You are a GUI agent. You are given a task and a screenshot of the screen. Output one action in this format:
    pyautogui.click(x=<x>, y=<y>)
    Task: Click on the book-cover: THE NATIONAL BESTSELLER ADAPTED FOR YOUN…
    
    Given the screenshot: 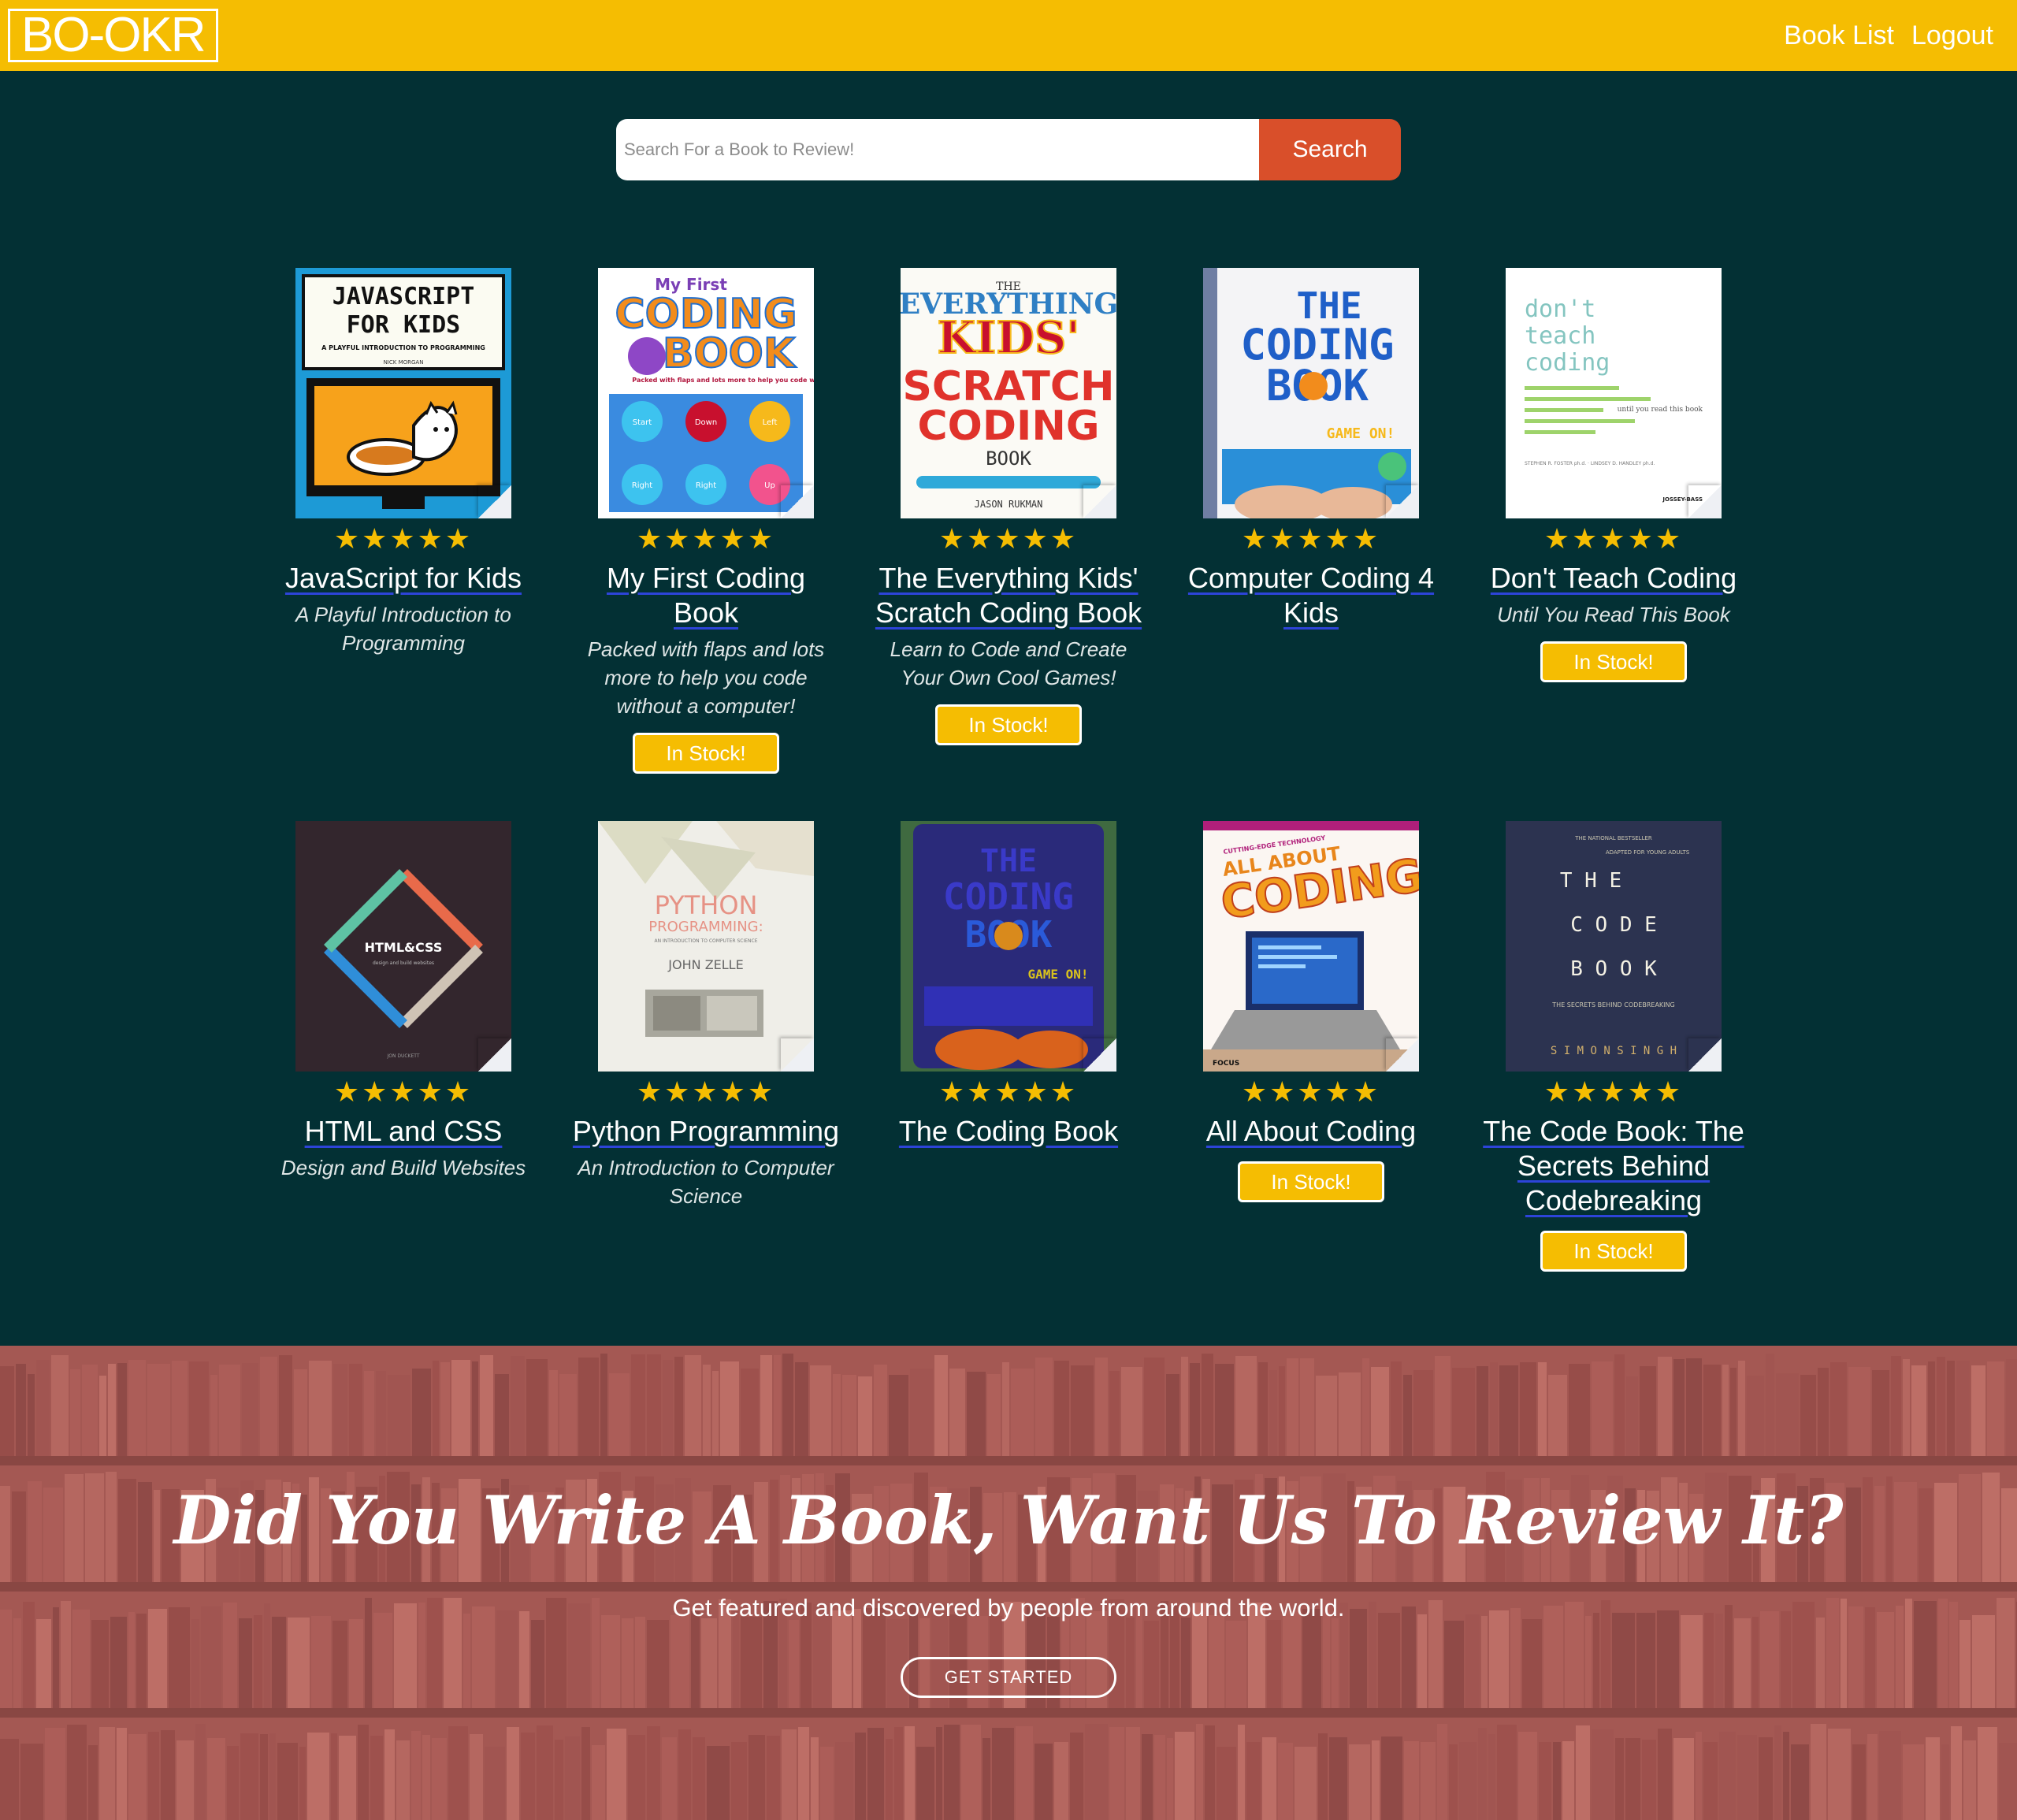 What is the action you would take?
    pyautogui.click(x=1614, y=946)
    